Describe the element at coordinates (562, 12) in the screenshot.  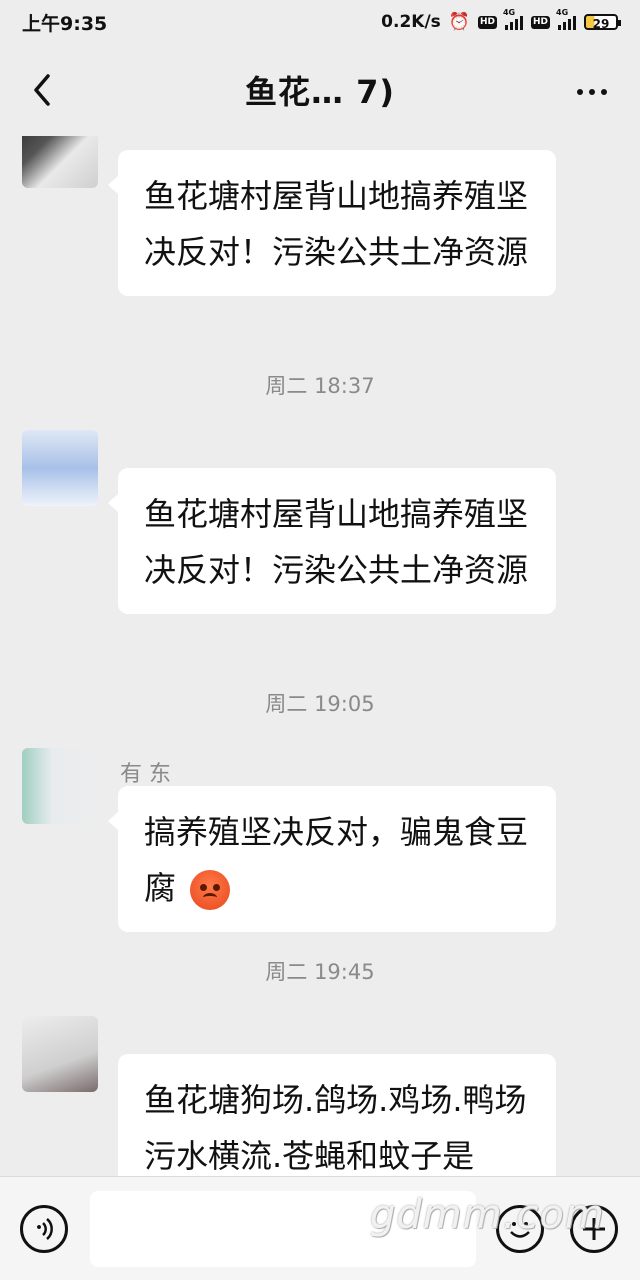
I see `network-4g-label-2: 4G` at that location.